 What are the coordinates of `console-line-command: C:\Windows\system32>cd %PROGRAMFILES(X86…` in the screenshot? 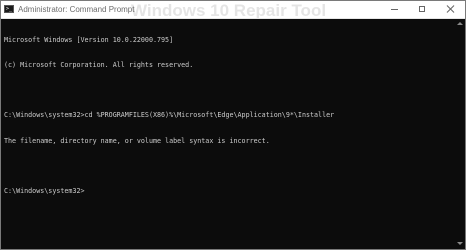 It's located at (169, 115).